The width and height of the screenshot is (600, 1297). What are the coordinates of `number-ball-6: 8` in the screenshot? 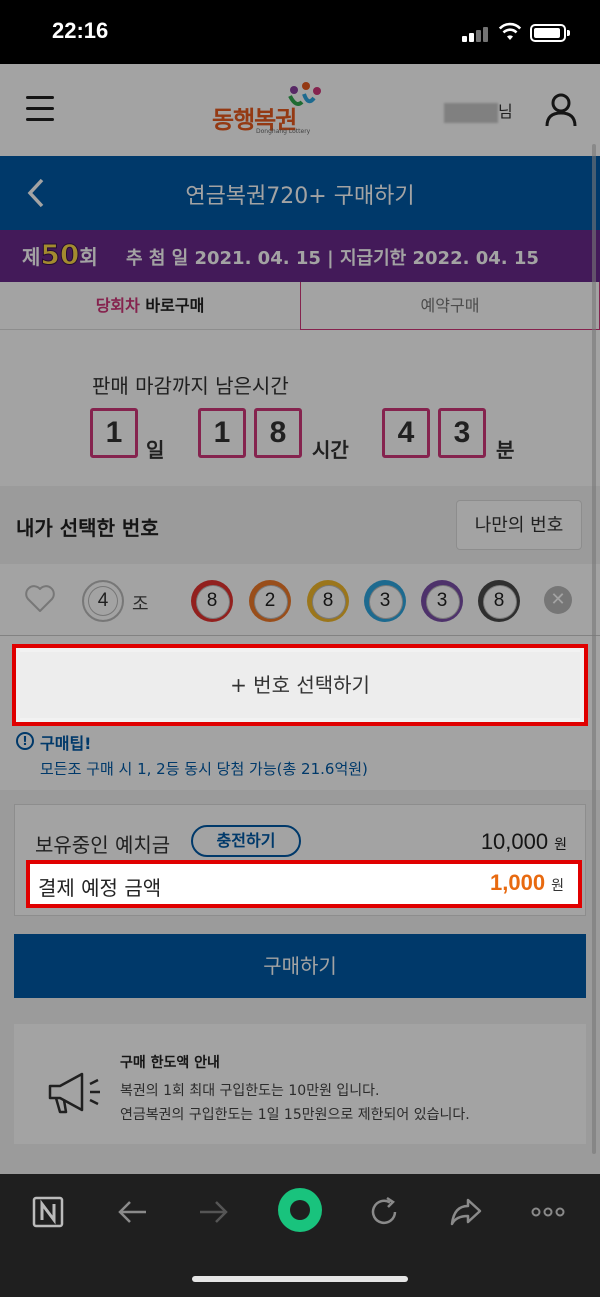 It's located at (499, 601).